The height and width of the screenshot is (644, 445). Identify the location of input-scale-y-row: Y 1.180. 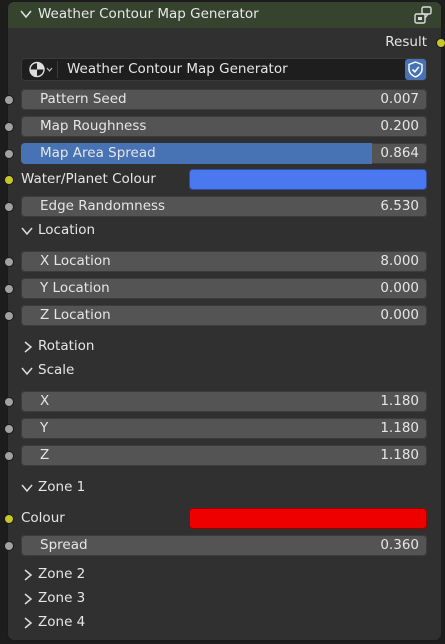
(222, 428).